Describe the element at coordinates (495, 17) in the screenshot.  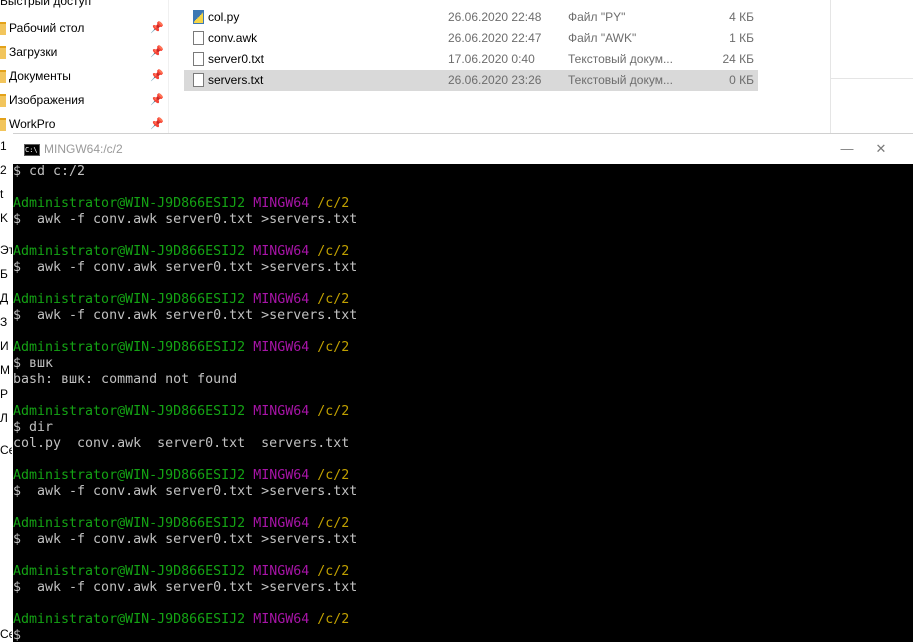
I see `file-date: 26.06.2020 22:48` at that location.